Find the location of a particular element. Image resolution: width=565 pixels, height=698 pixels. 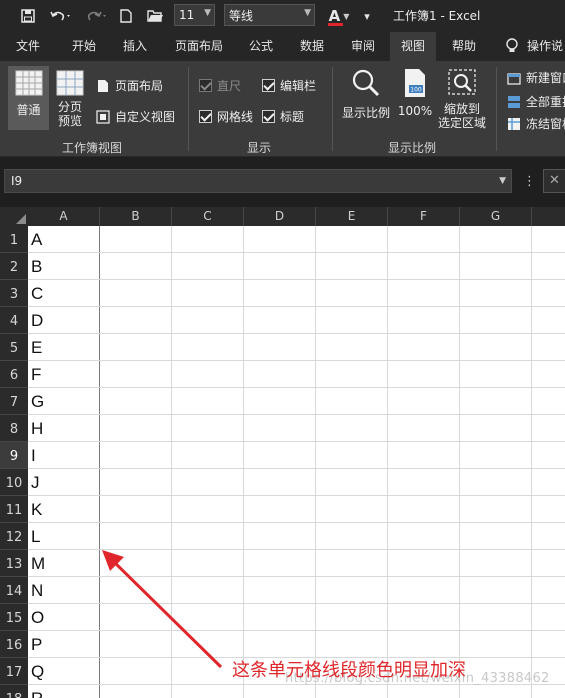

gridlines-checkbox: 网格线 is located at coordinates (226, 116).